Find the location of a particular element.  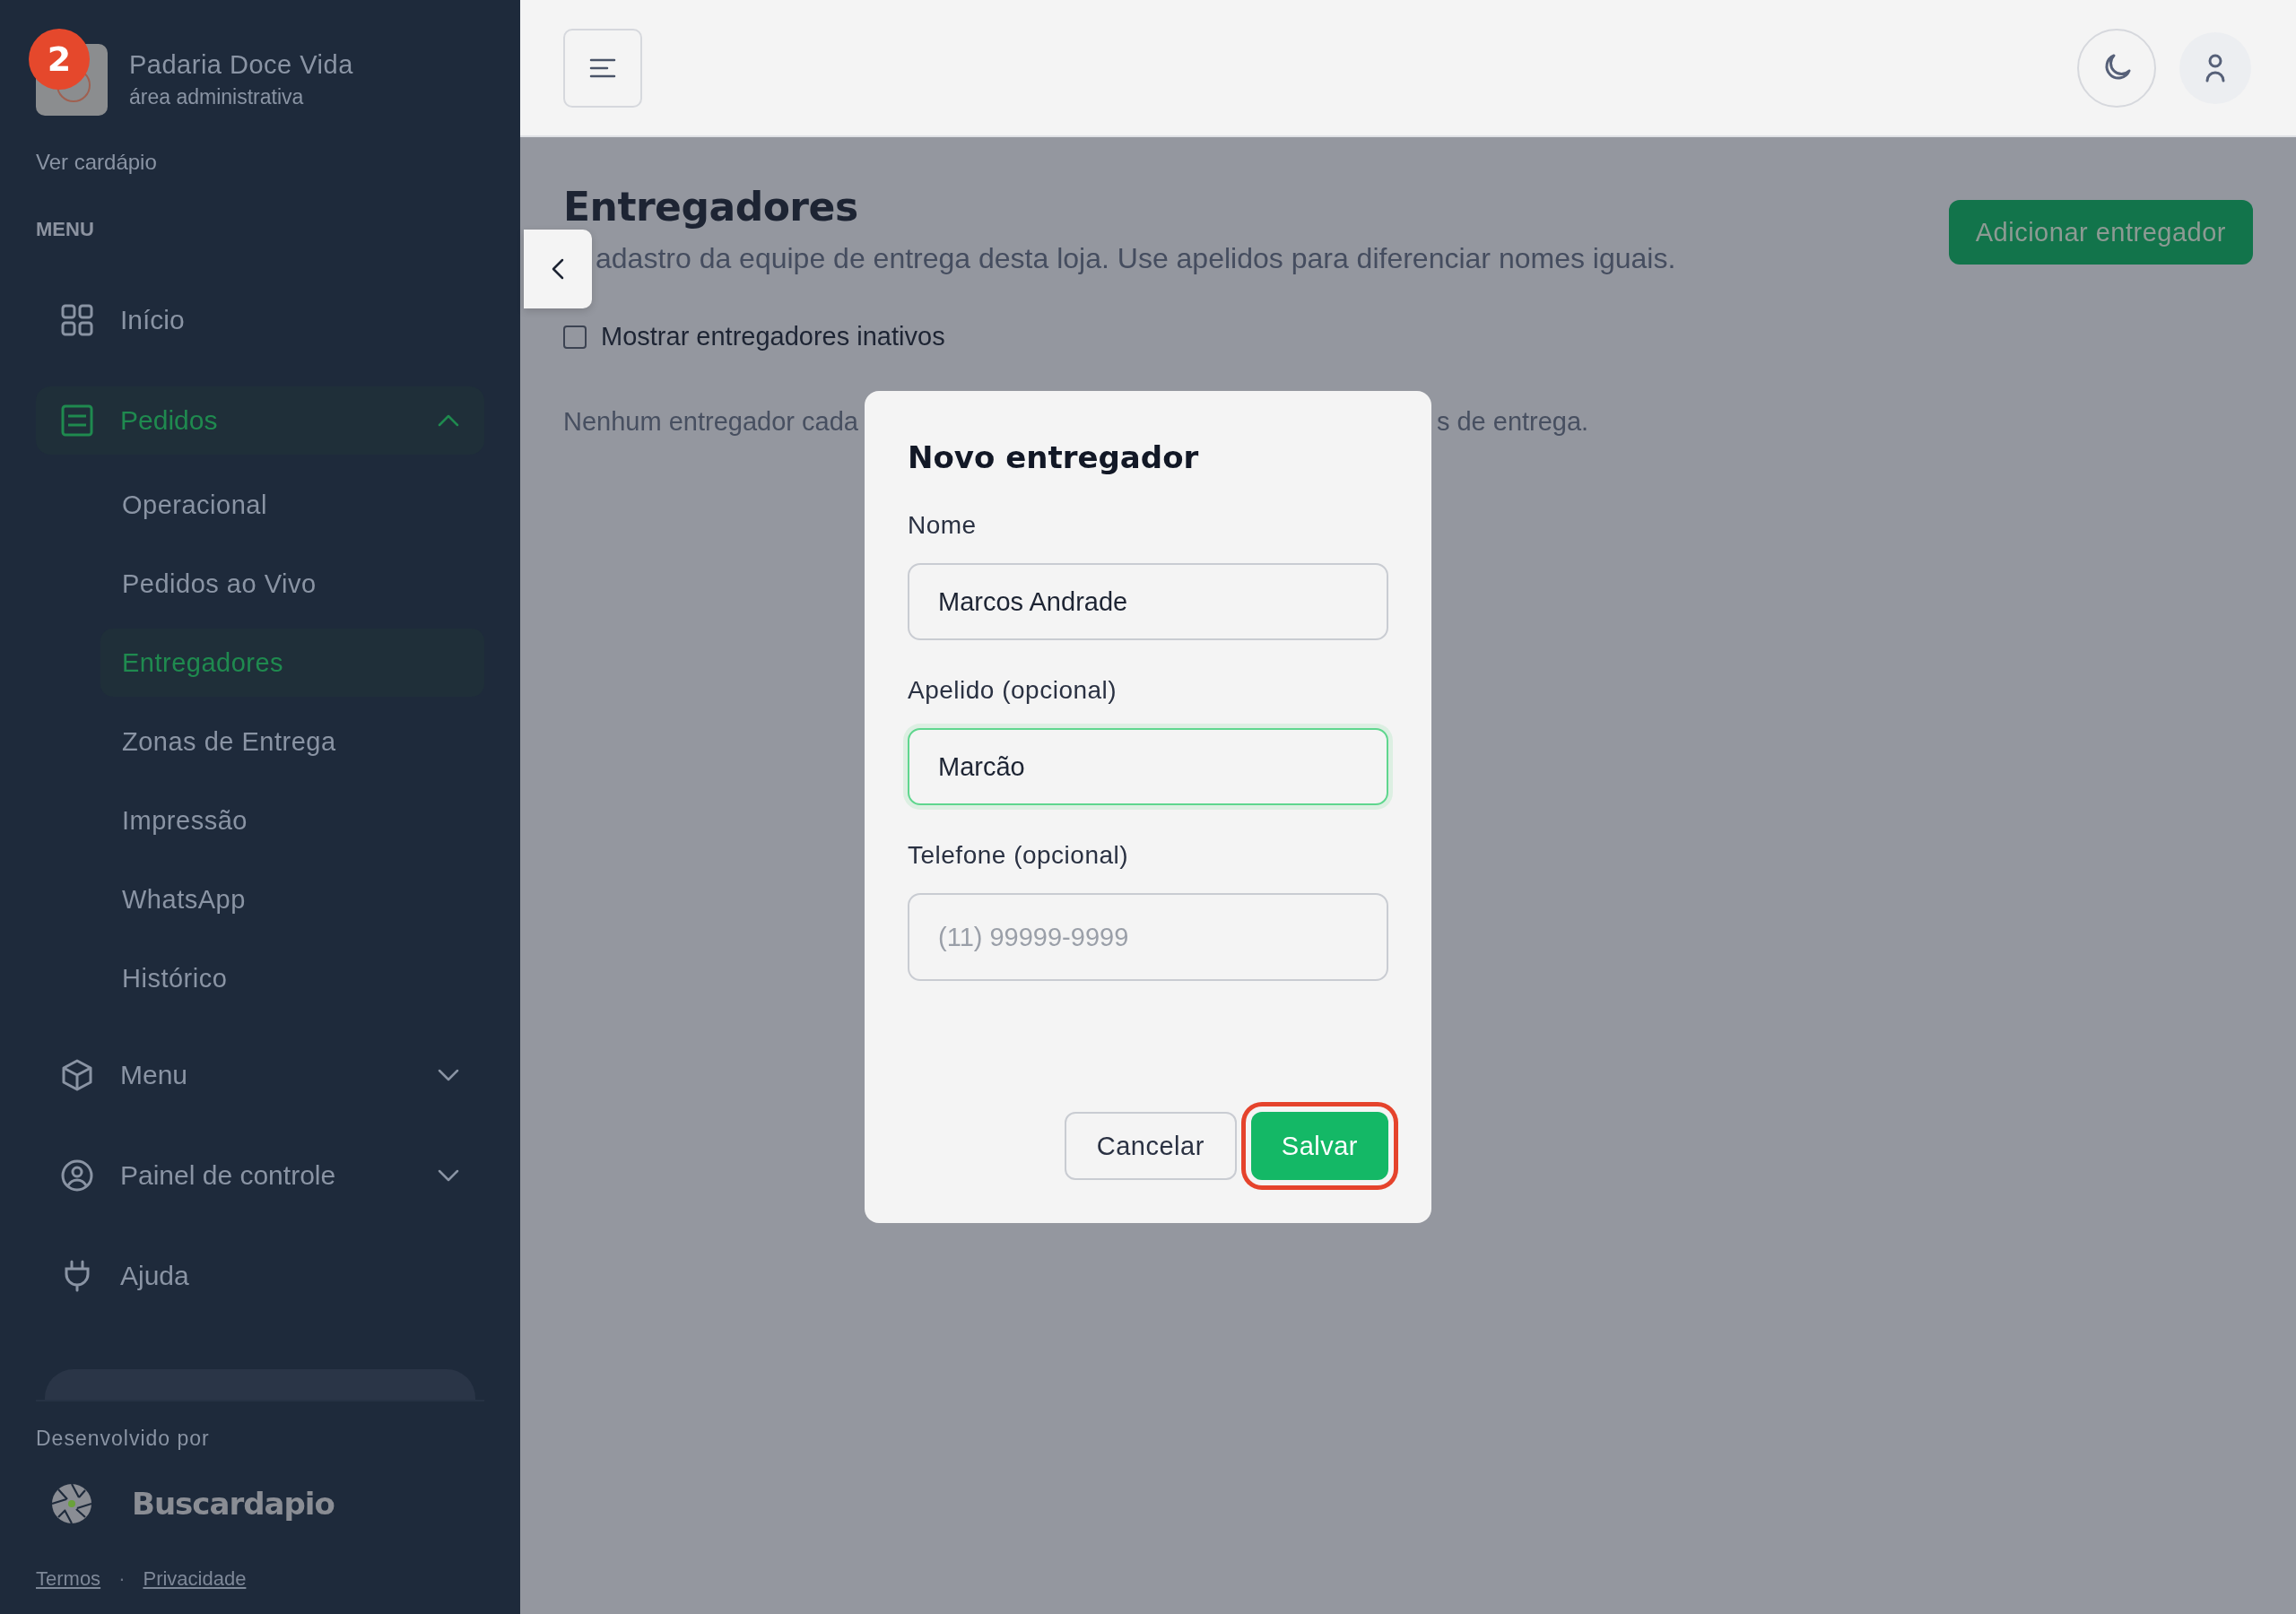

dialog-title: Novo entregador is located at coordinates (1054, 457).